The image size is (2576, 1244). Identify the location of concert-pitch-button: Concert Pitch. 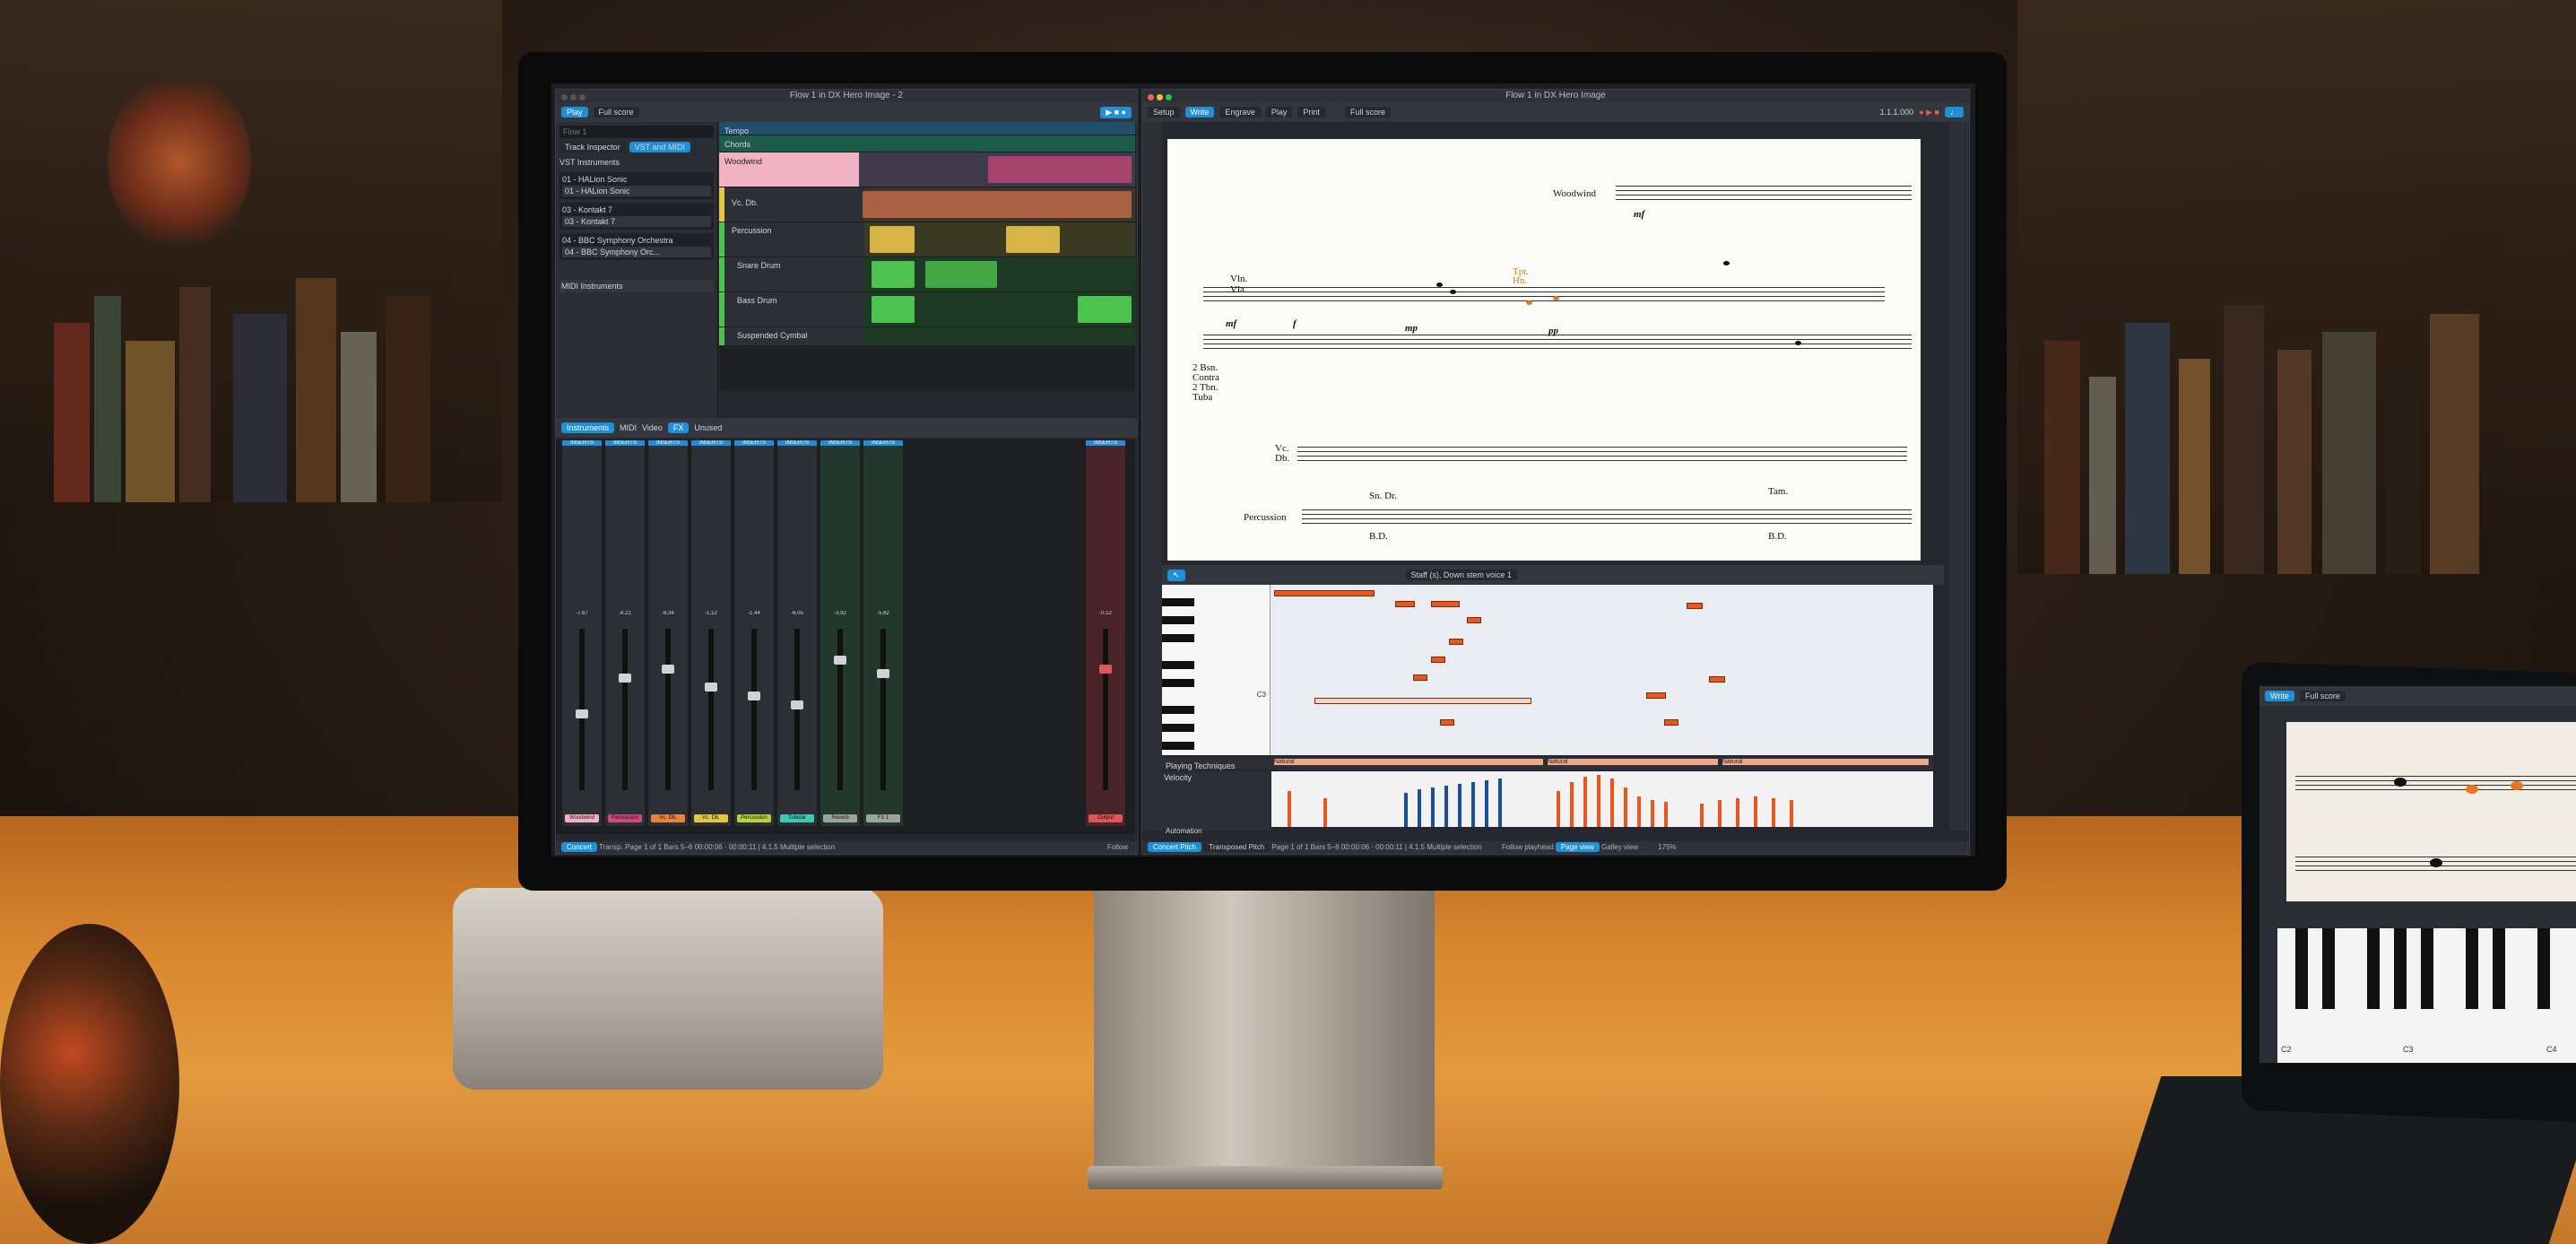
(1175, 847).